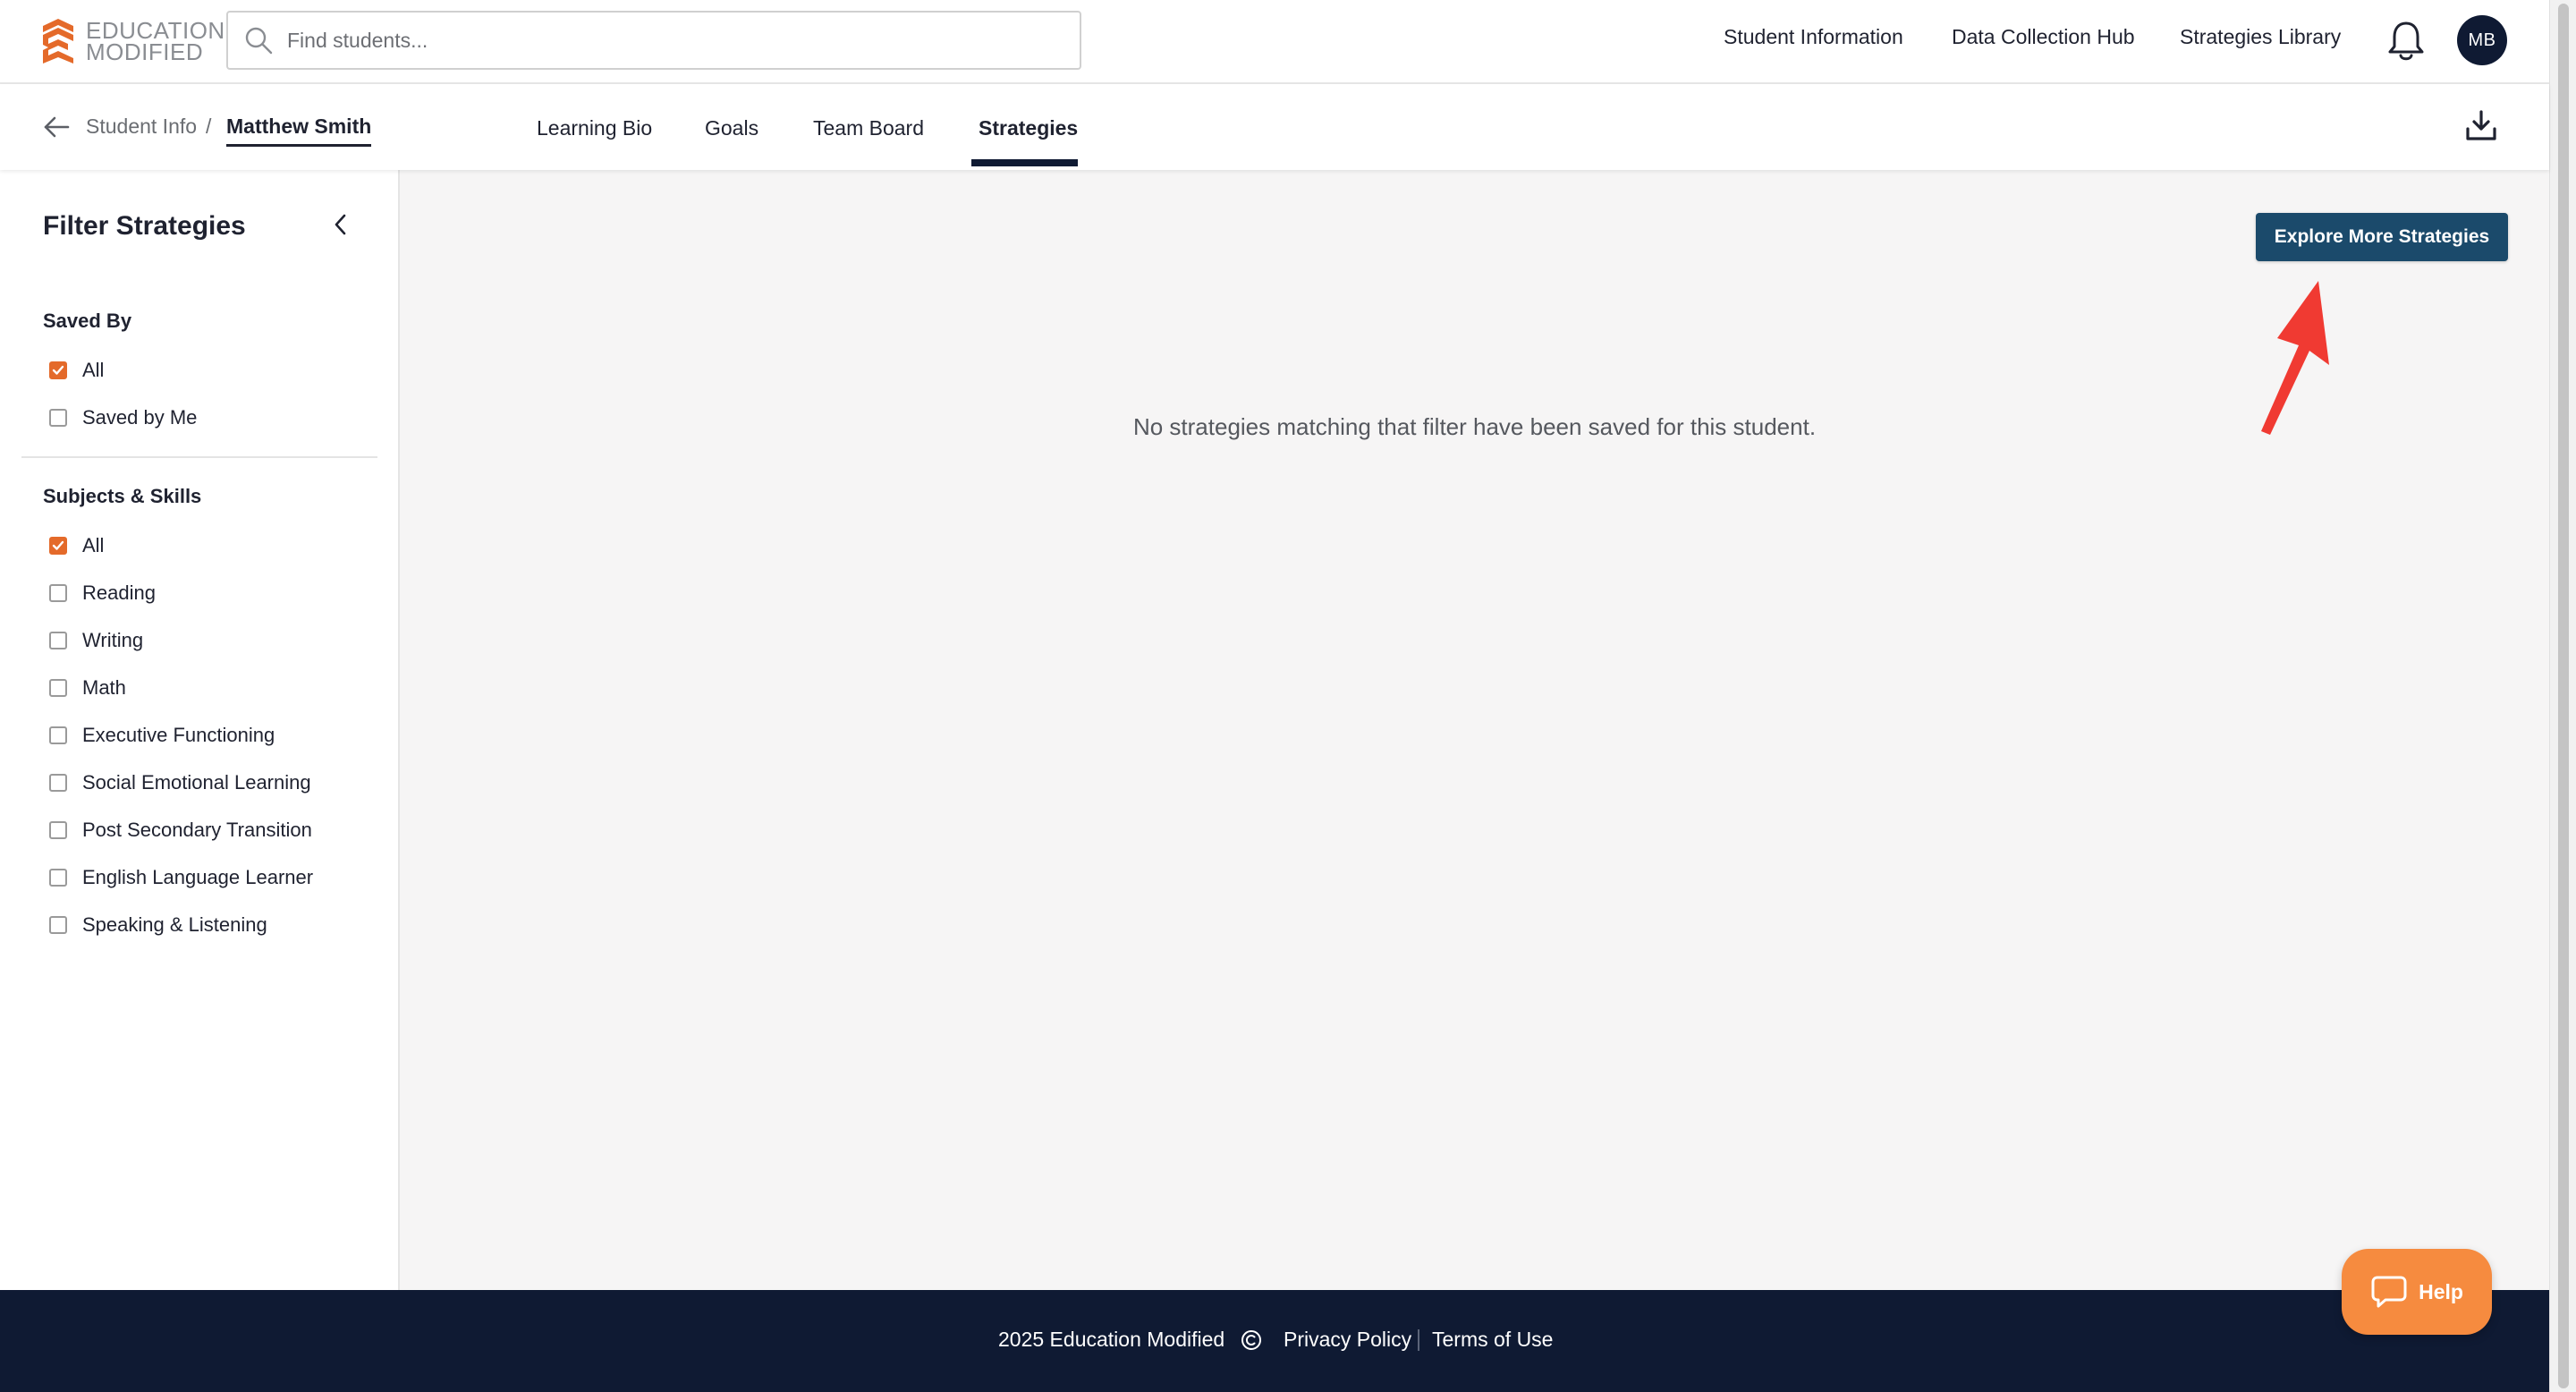 The width and height of the screenshot is (2576, 1392). I want to click on saved-by-option-saved-by-me: Saved by Me, so click(123, 417).